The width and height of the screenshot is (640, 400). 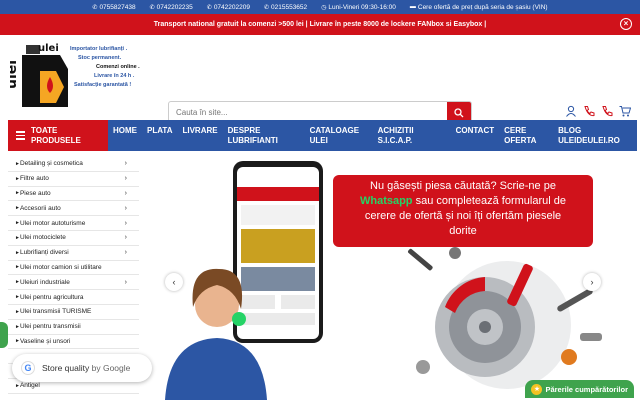 I want to click on store-quality-badge: G Store quality by Google, so click(x=82, y=368).